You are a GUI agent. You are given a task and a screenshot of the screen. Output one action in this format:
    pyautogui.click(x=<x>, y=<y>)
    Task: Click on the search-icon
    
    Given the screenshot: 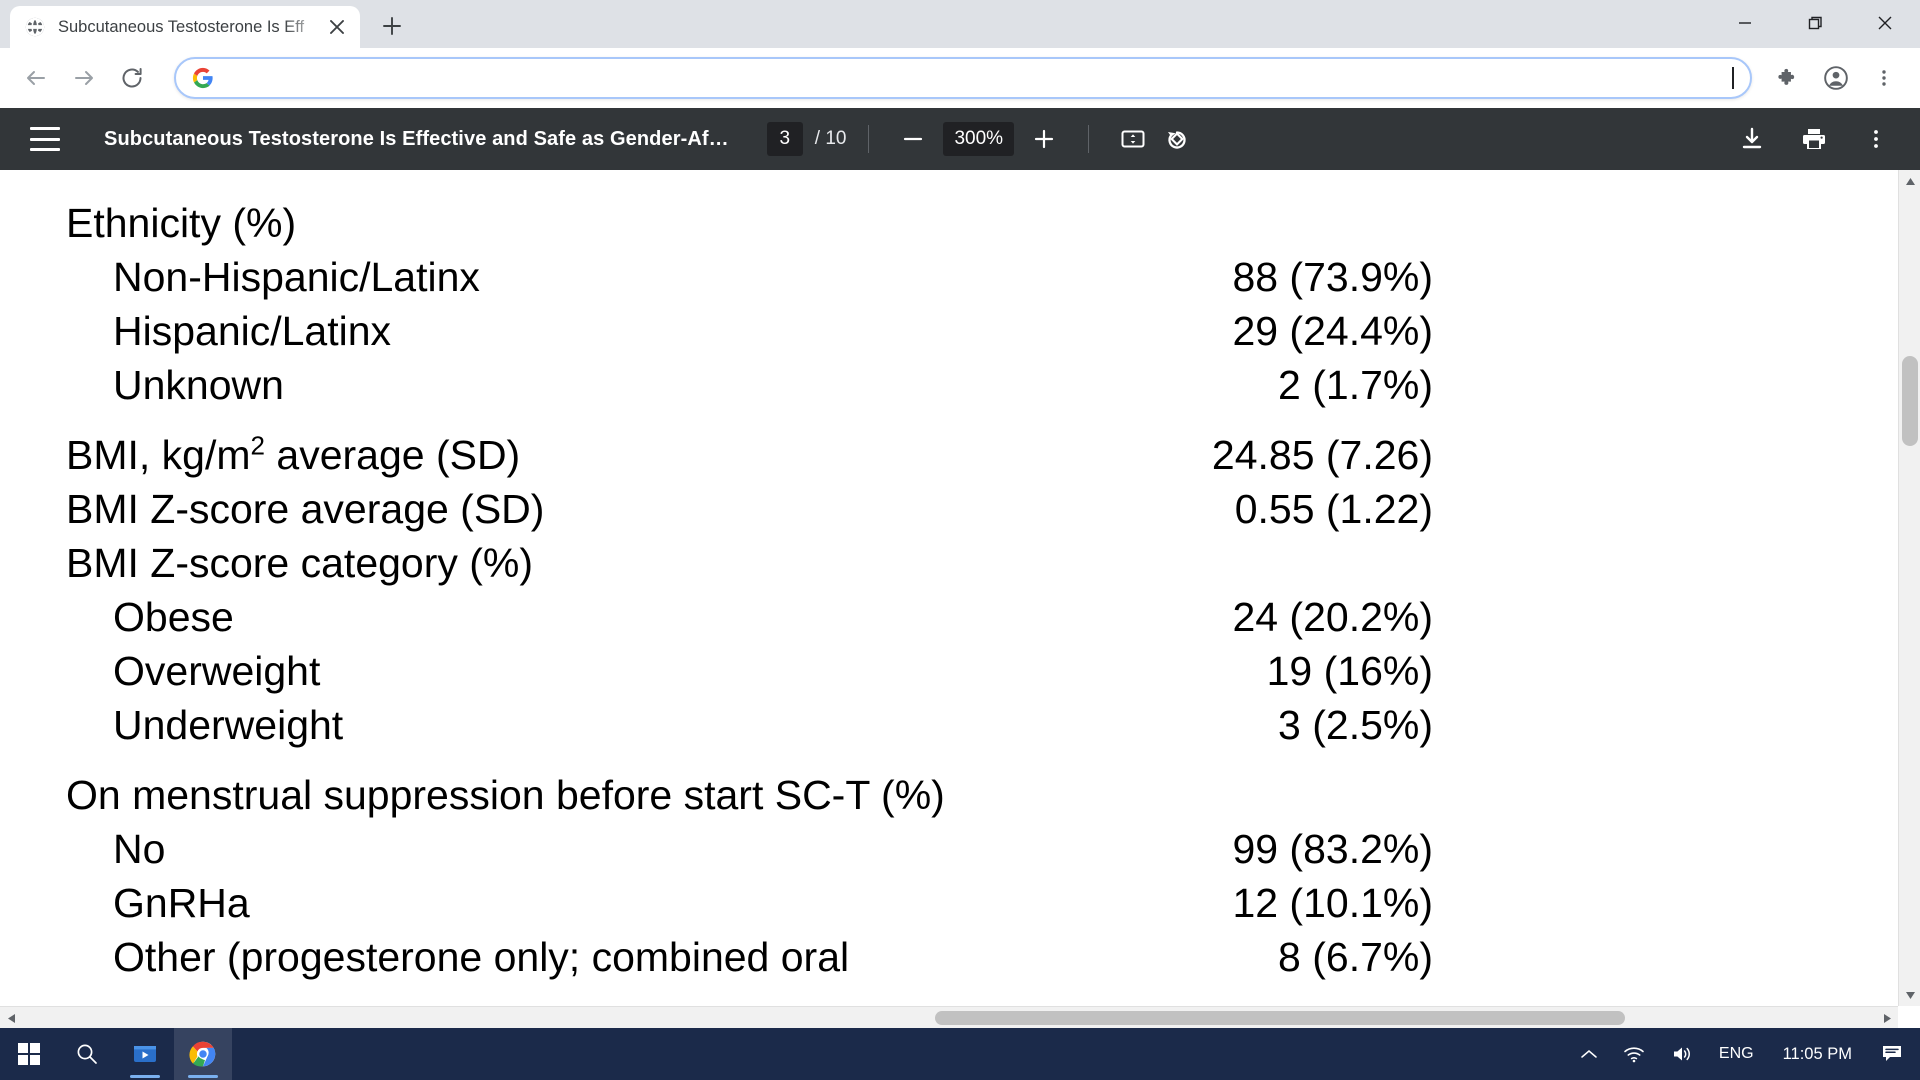 What is the action you would take?
    pyautogui.click(x=87, y=1054)
    